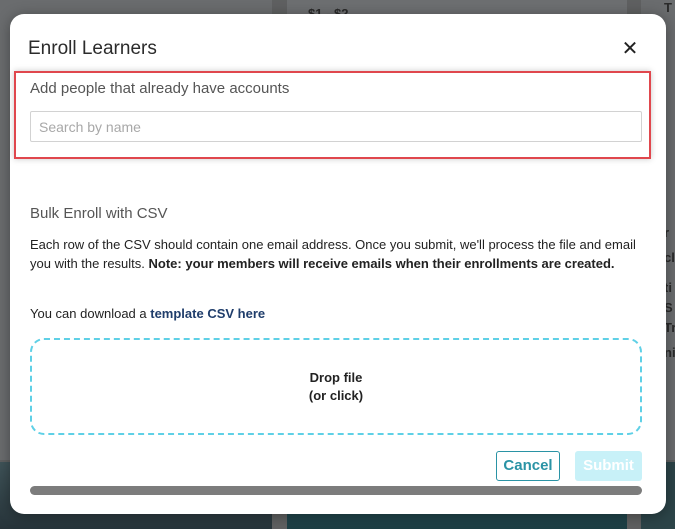  Describe the element at coordinates (99, 213) in the screenshot. I see `bulk-enroll-title: Bulk Enroll with CSV` at that location.